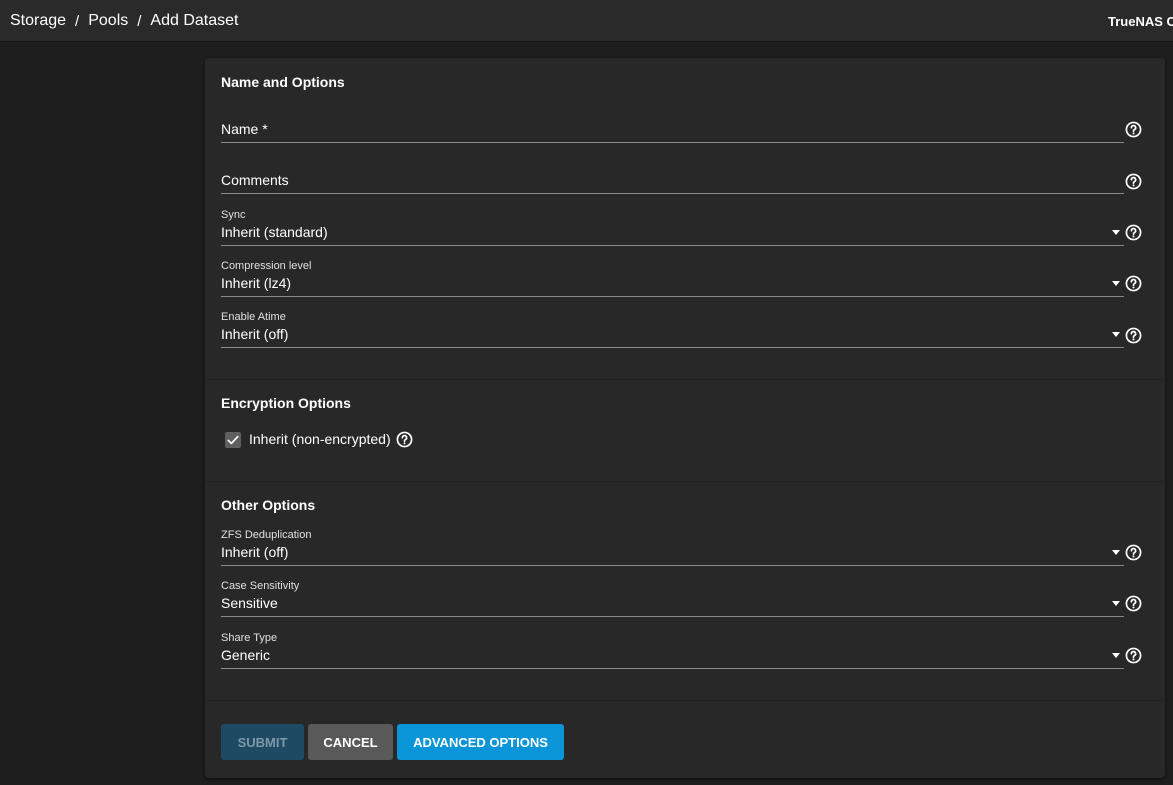 This screenshot has width=1173, height=785. Describe the element at coordinates (268, 505) in the screenshot. I see `section-title-other: Other Options` at that location.